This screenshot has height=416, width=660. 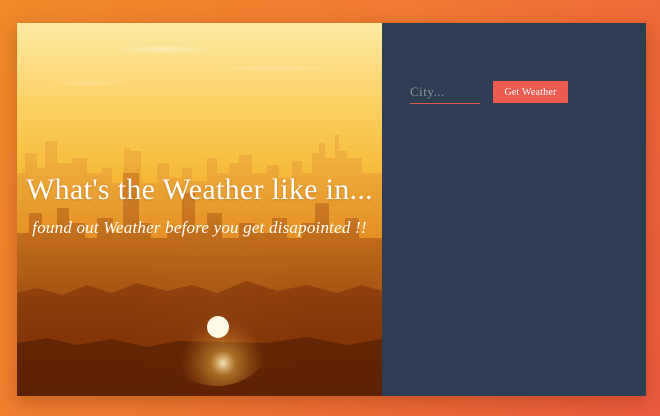 I want to click on city-input, so click(x=445, y=92).